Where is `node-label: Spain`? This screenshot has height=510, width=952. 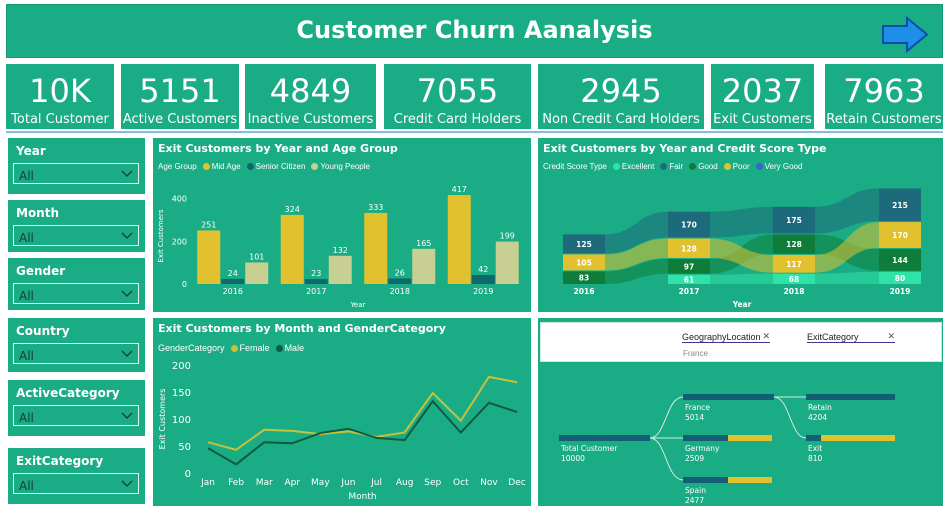
node-label: Spain is located at coordinates (695, 490).